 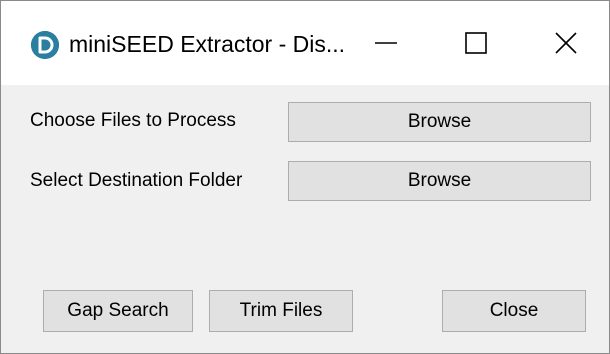 I want to click on browse-files-button: Browse, so click(x=439, y=122).